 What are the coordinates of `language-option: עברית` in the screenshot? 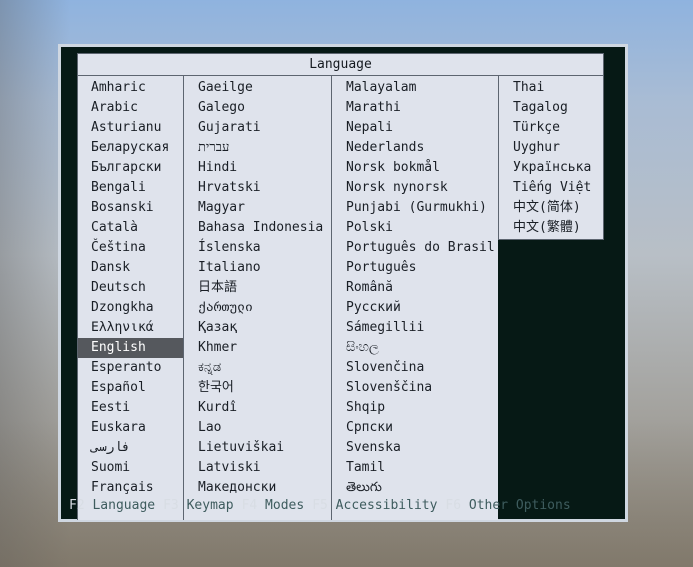 It's located at (257, 148).